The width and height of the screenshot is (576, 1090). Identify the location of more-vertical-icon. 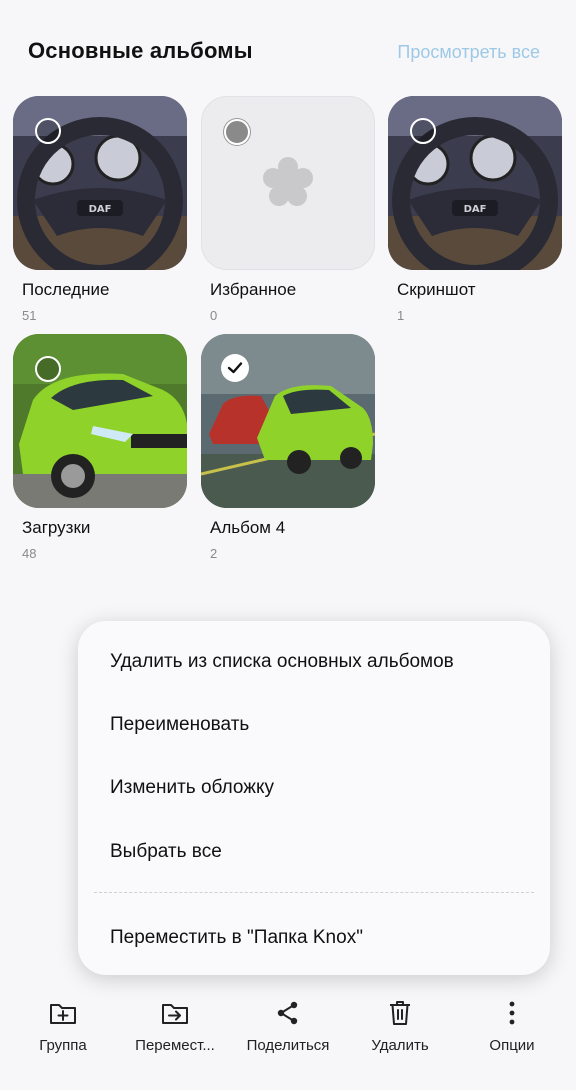
(512, 1013).